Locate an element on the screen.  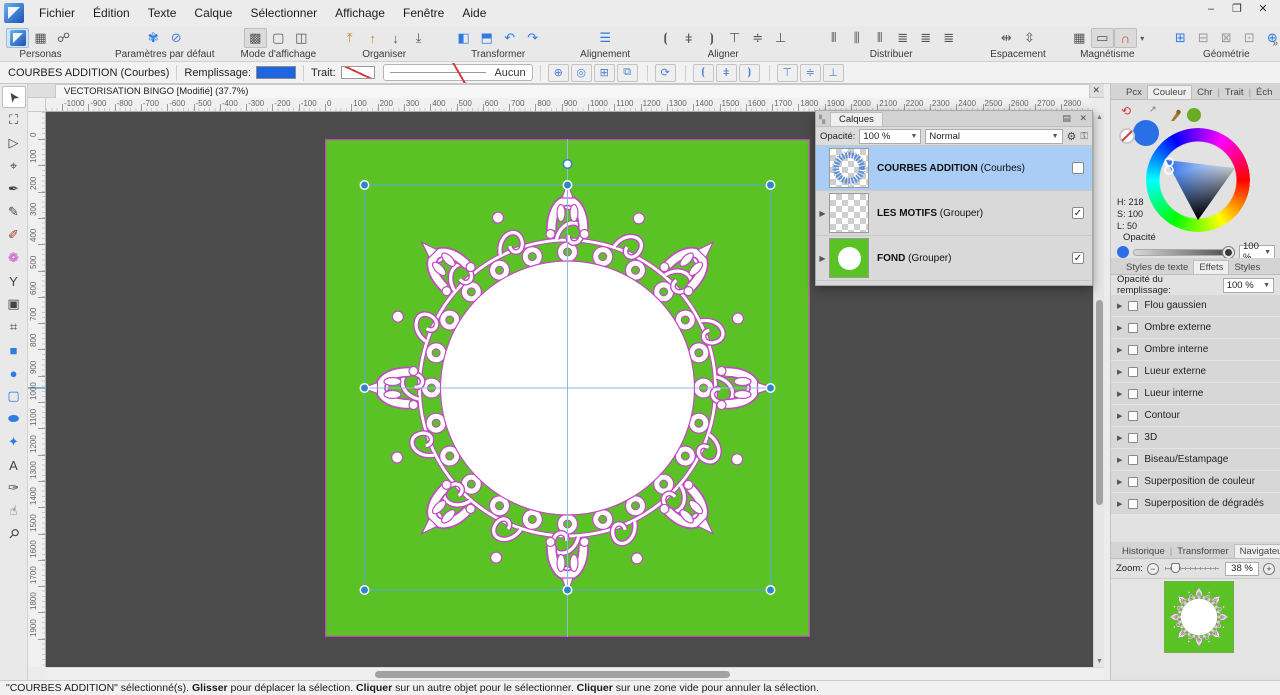
layer-row-fond: ▶ FOND (Grouper) ✓ is located at coordinates (954, 258).